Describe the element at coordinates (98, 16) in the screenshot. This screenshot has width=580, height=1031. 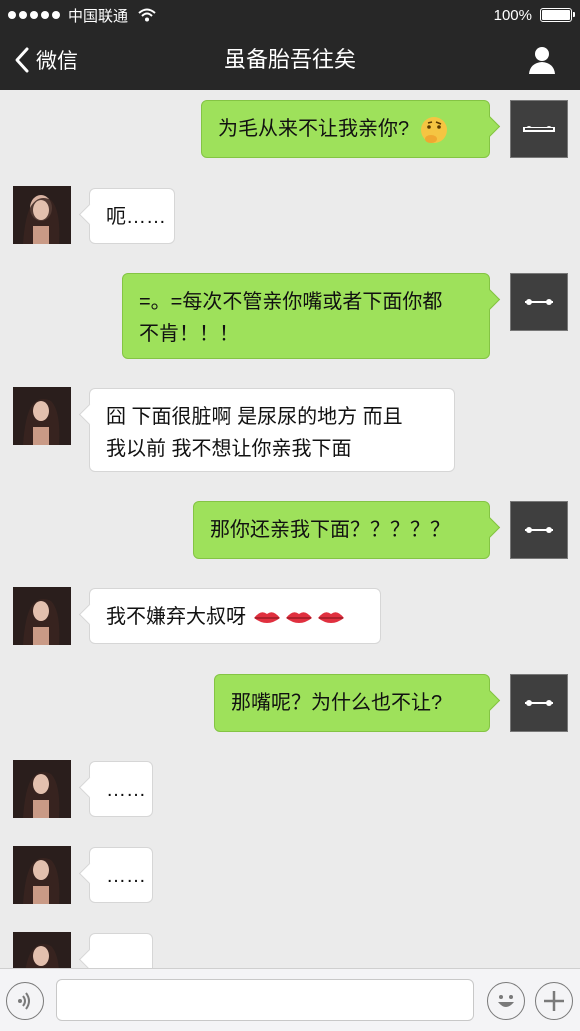
I see `carrier-name: 中国联通` at that location.